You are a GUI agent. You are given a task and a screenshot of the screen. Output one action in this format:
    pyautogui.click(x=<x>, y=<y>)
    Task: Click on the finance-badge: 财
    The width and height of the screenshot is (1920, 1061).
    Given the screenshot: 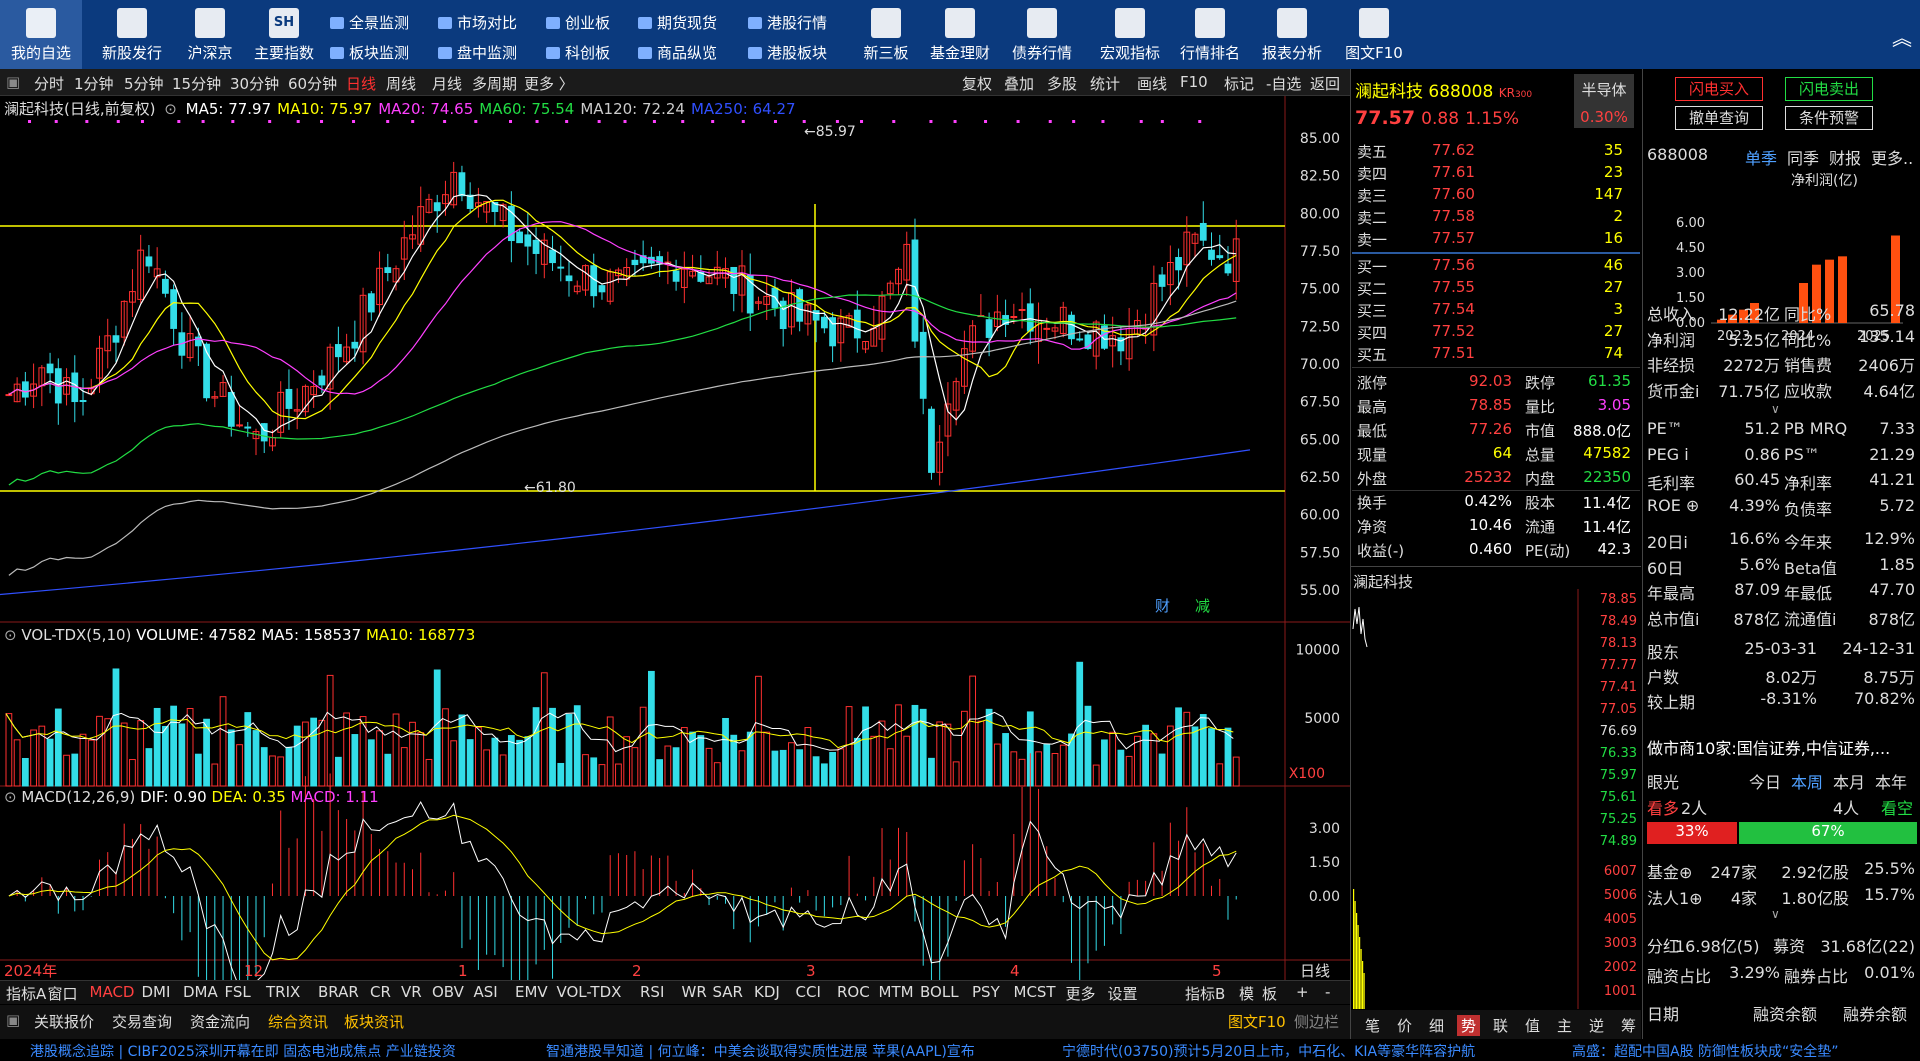 What is the action you would take?
    pyautogui.click(x=1162, y=606)
    